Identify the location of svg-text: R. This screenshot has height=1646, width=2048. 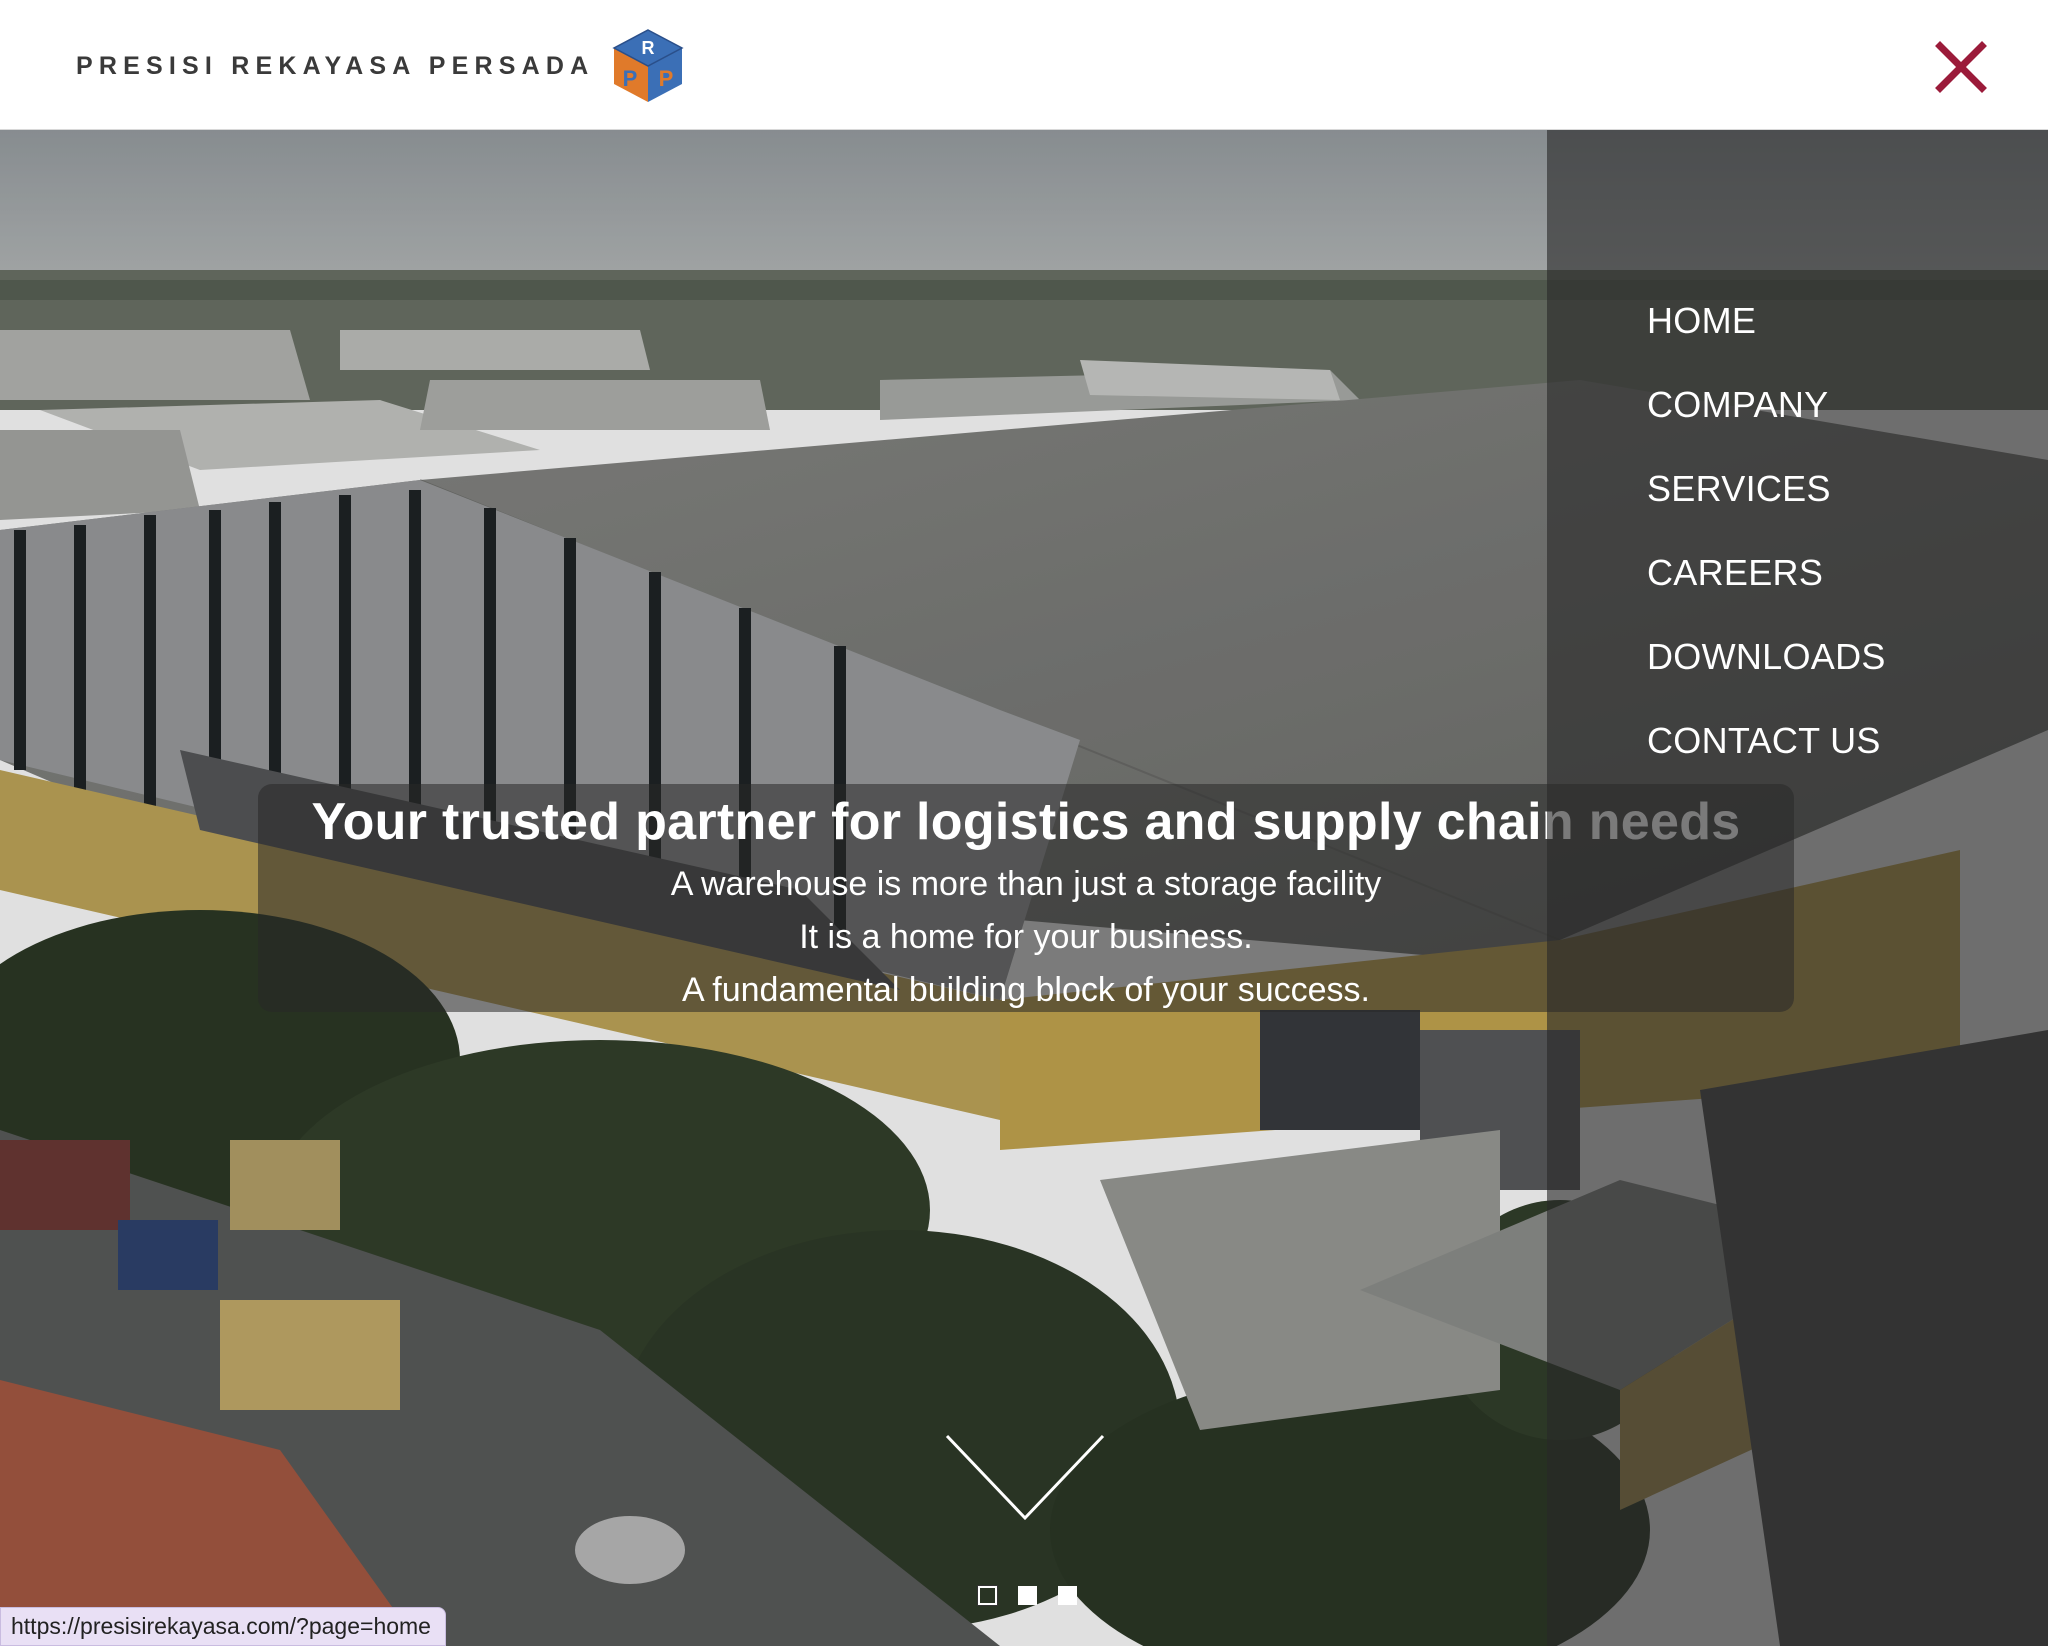
(648, 48).